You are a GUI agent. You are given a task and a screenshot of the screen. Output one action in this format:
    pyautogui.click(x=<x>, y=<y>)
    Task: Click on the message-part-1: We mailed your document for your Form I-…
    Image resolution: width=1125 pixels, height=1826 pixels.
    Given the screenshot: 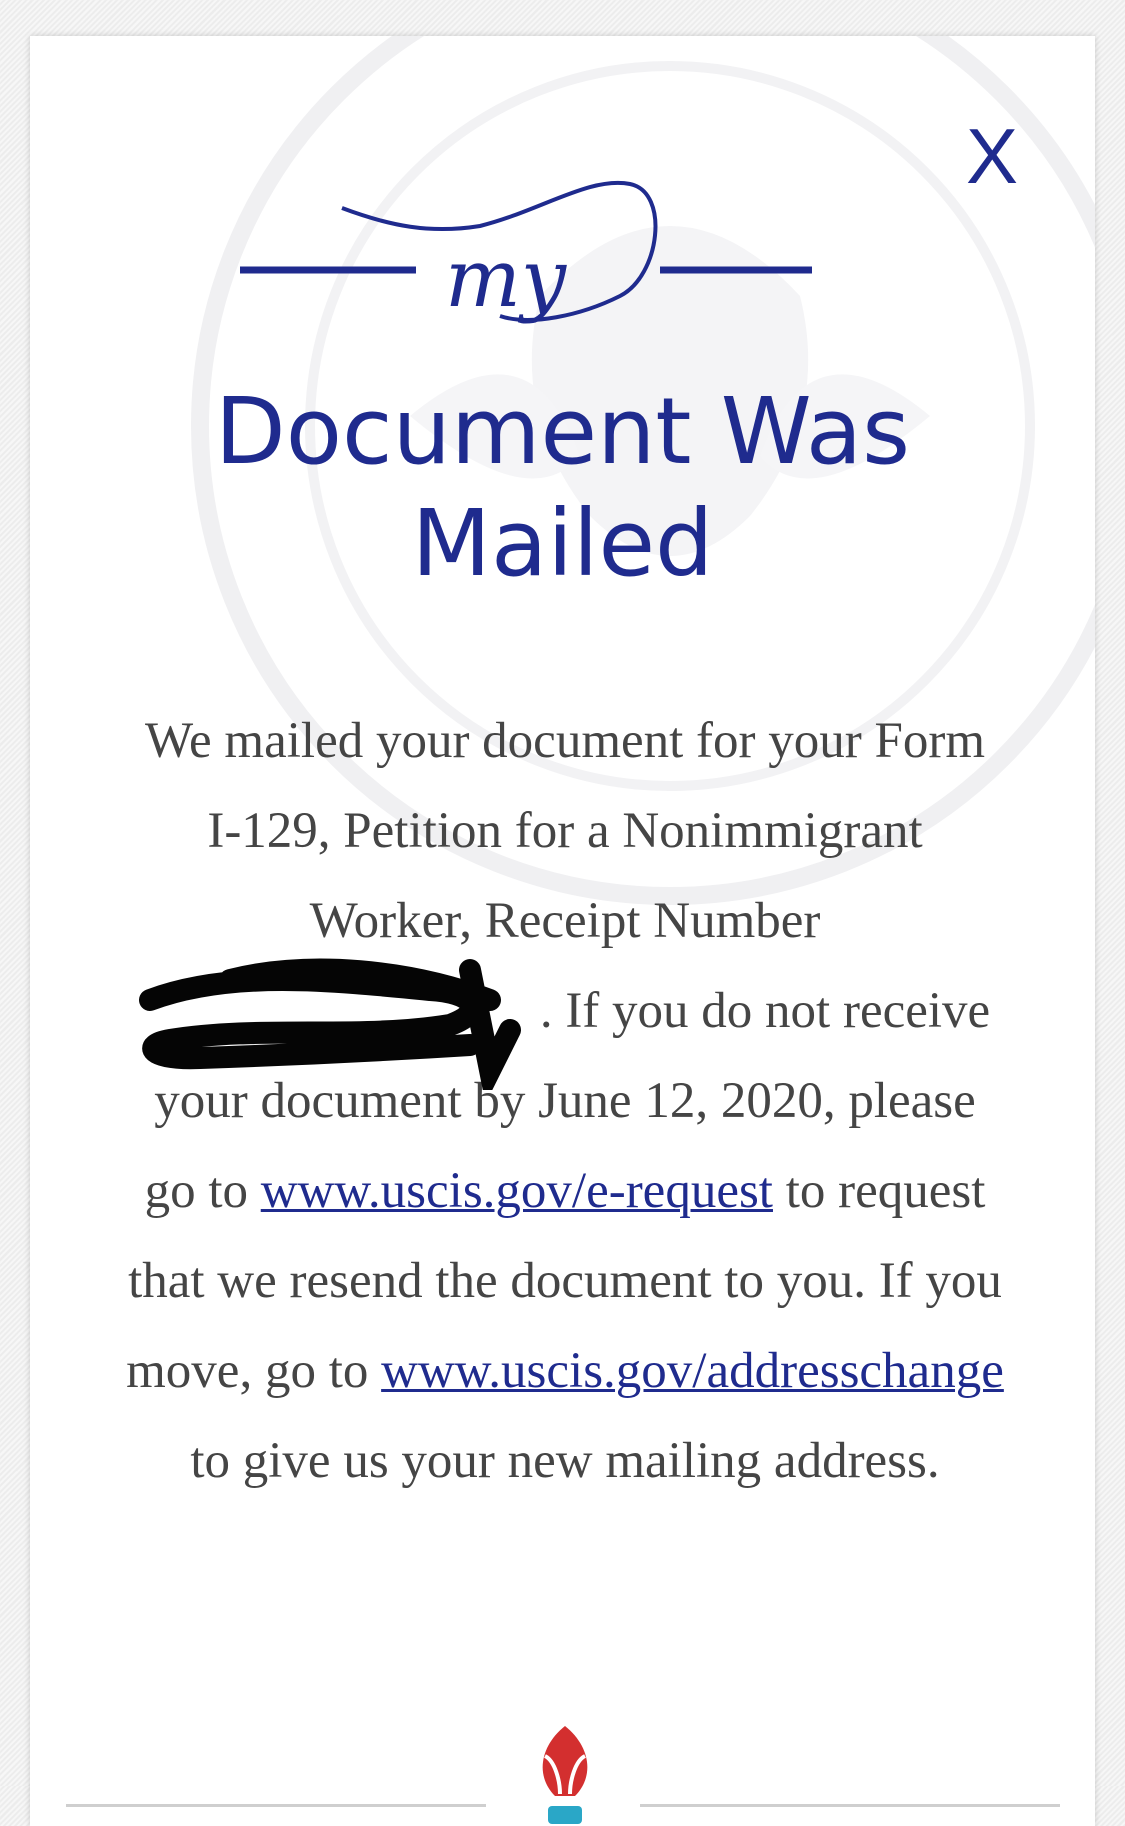 What is the action you would take?
    pyautogui.click(x=565, y=831)
    